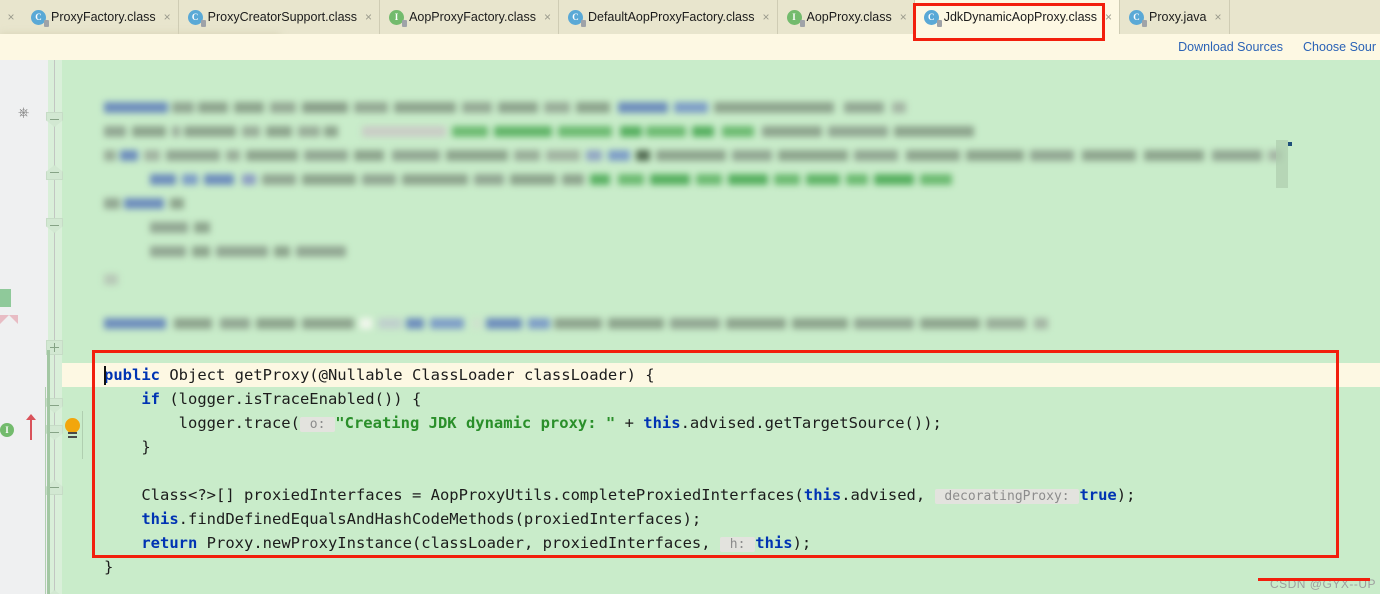 This screenshot has height=594, width=1380. What do you see at coordinates (11, 17) in the screenshot?
I see `tab-bar-close-icon: ×` at bounding box center [11, 17].